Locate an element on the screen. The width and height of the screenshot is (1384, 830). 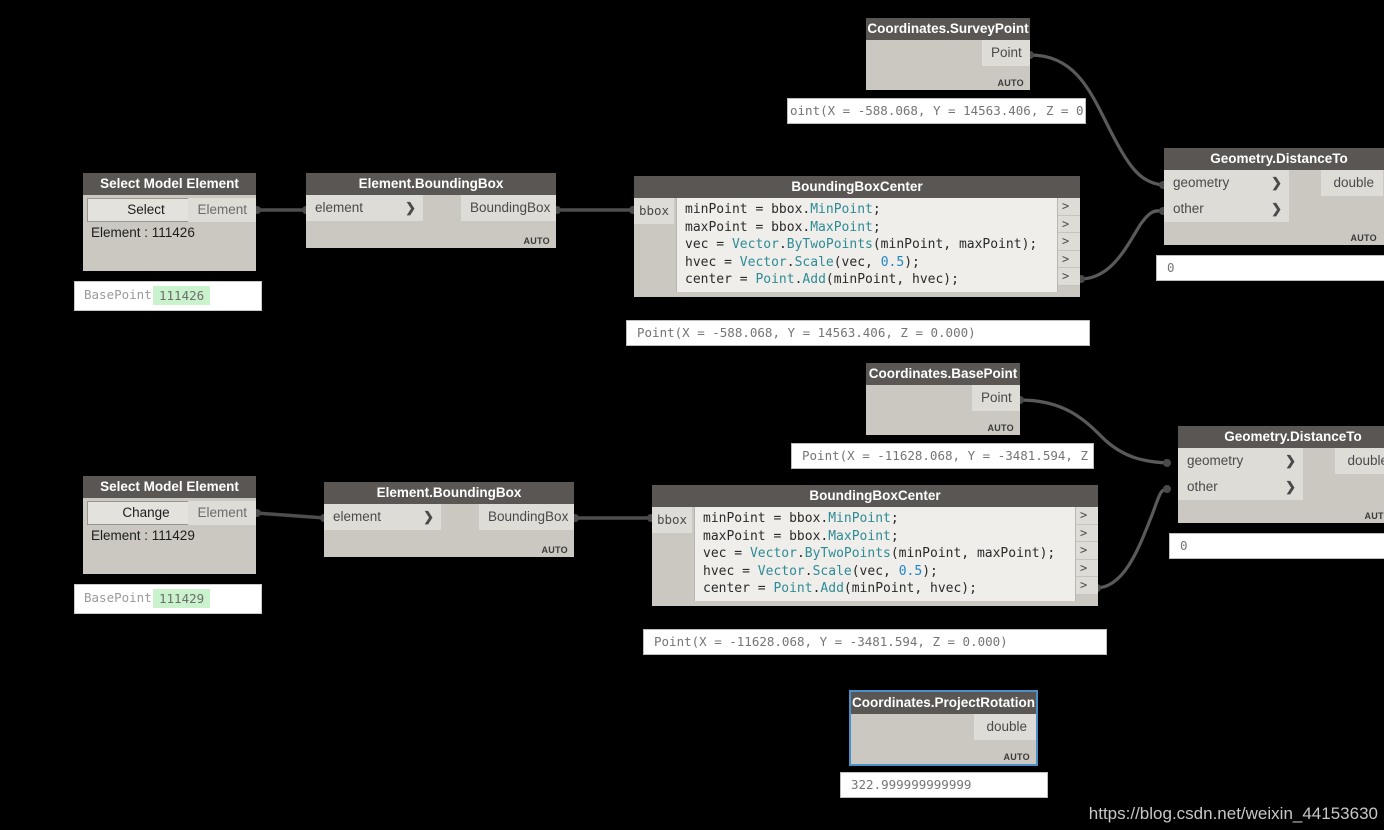
node-title: Coordinates.BasePoint is located at coordinates (943, 374).